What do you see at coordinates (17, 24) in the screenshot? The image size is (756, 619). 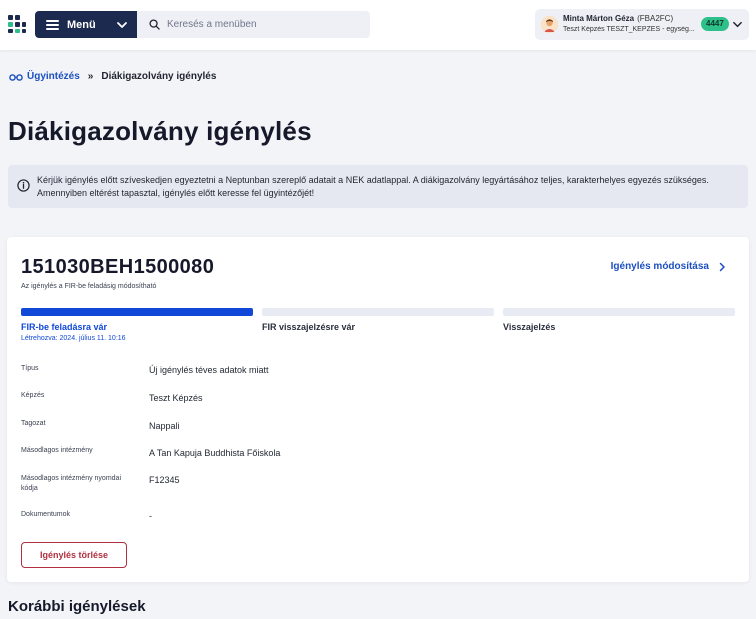 I see `app-logo-icon` at bounding box center [17, 24].